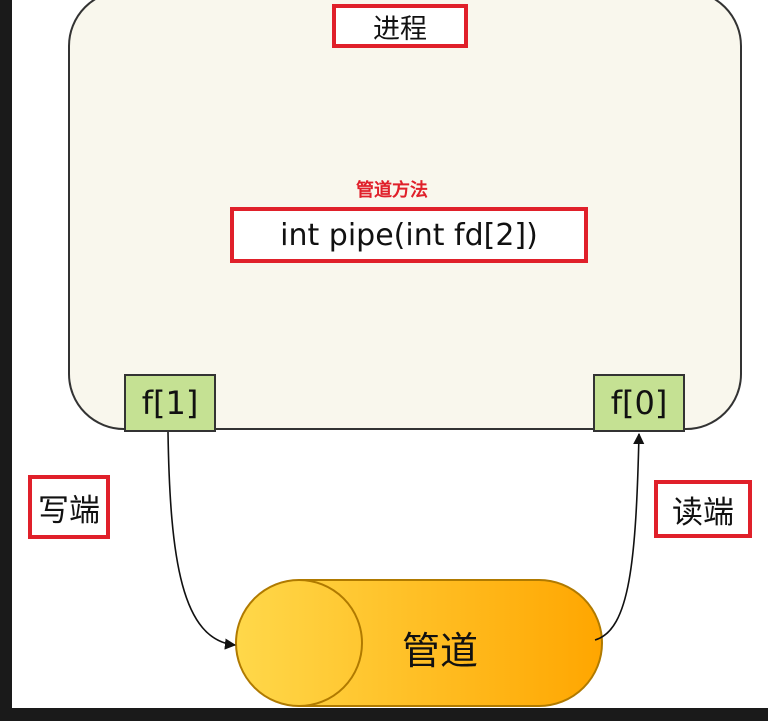 The width and height of the screenshot is (768, 721). I want to click on write-arrow, so click(202, 540).